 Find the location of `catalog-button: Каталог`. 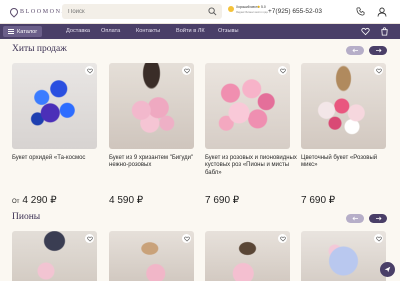

catalog-button: Каталог is located at coordinates (23, 31).